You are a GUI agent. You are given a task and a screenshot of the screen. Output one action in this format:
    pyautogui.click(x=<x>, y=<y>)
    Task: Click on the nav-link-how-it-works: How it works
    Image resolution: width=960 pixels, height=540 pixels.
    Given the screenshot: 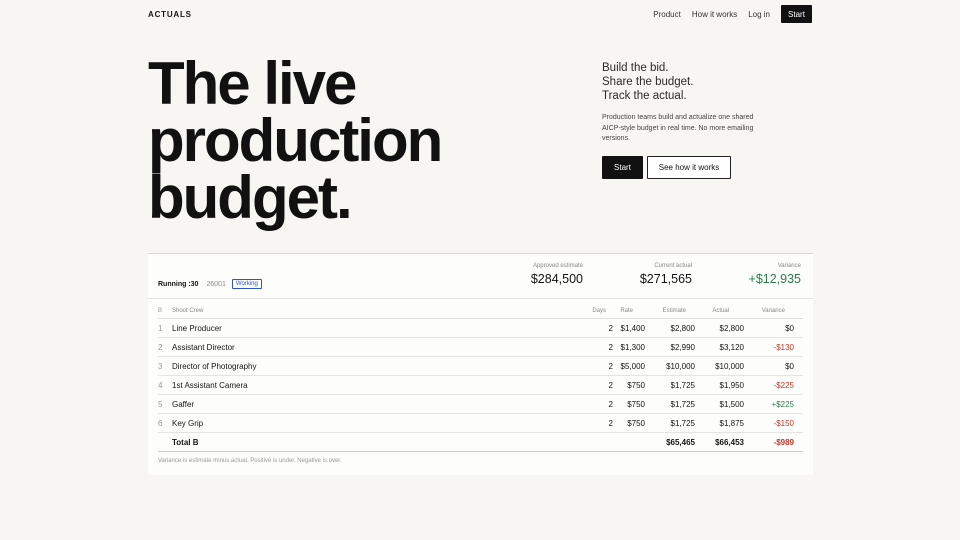 What is the action you would take?
    pyautogui.click(x=714, y=14)
    